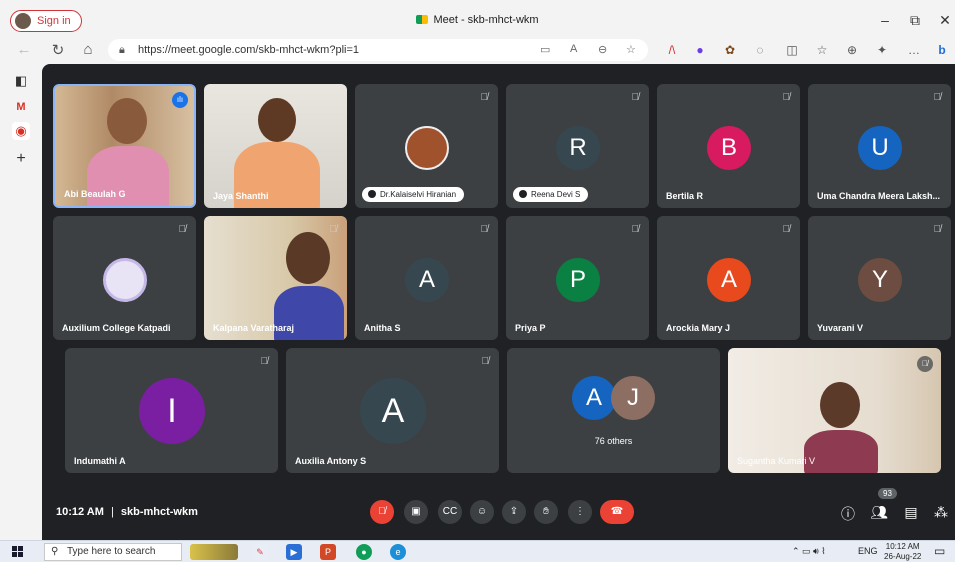 The image size is (955, 562). I want to click on favorites-icon: ☆, so click(822, 50).